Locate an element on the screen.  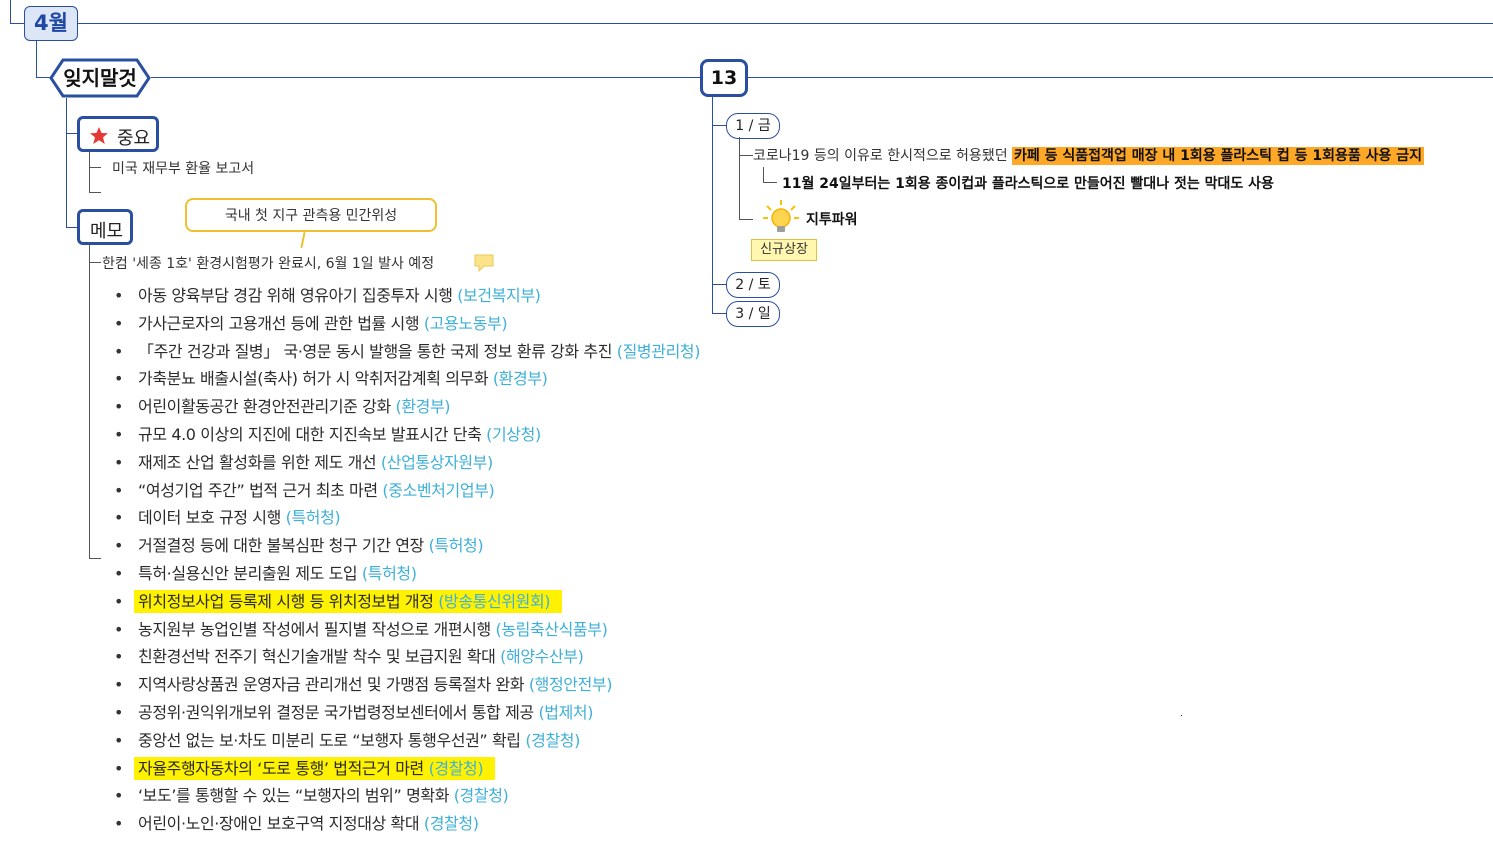
memo-children-line is located at coordinates (89, 402).